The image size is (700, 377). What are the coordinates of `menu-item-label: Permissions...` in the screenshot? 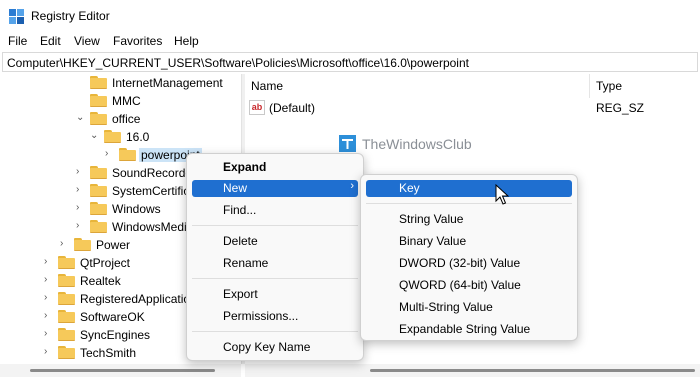 It's located at (261, 316).